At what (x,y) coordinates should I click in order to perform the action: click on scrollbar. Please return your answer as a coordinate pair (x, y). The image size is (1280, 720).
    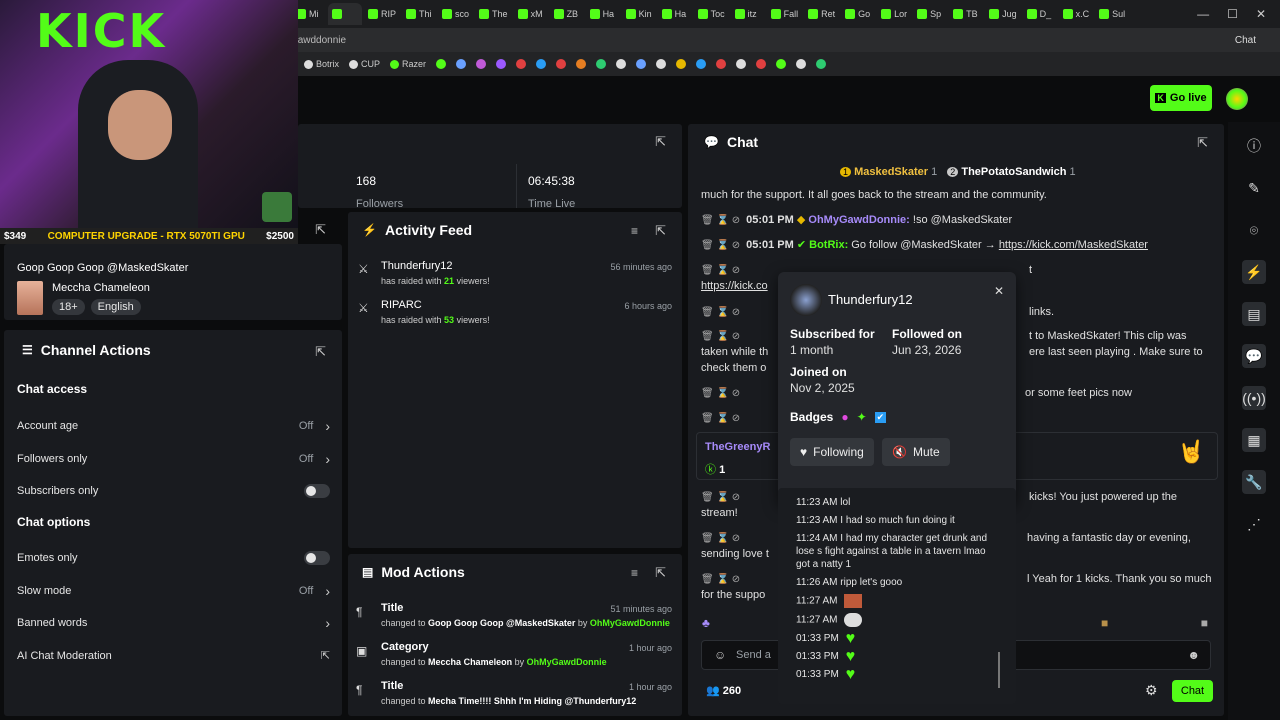
    Looking at the image, I should click on (999, 670).